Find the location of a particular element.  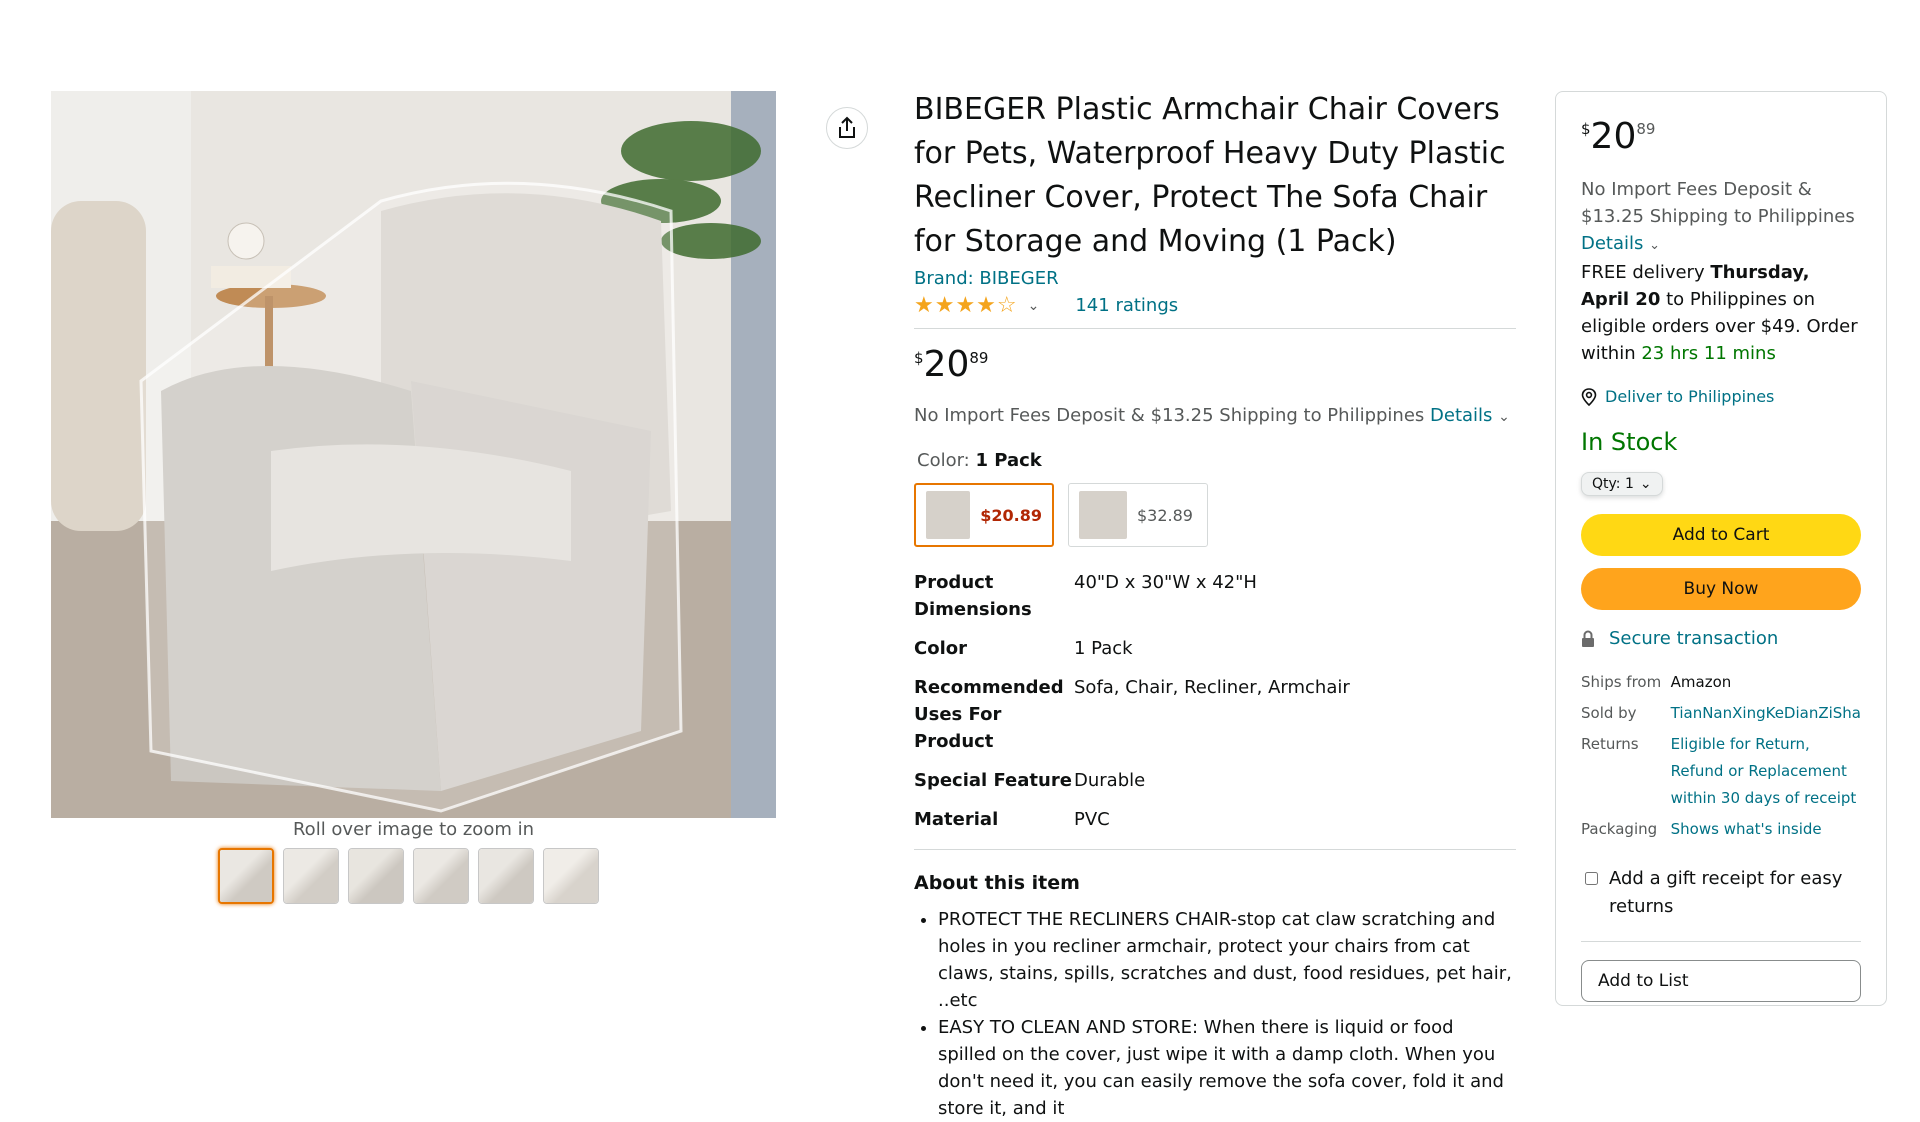

share-button is located at coordinates (847, 128).